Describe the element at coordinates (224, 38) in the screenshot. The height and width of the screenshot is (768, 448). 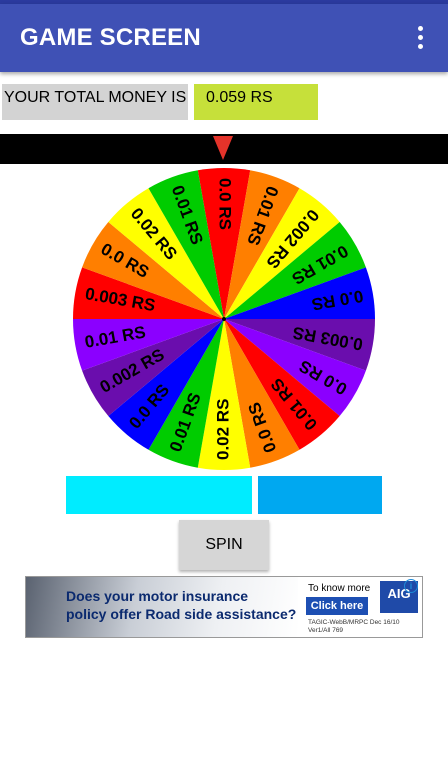
I see `app-bar: GAME SCREEN` at that location.